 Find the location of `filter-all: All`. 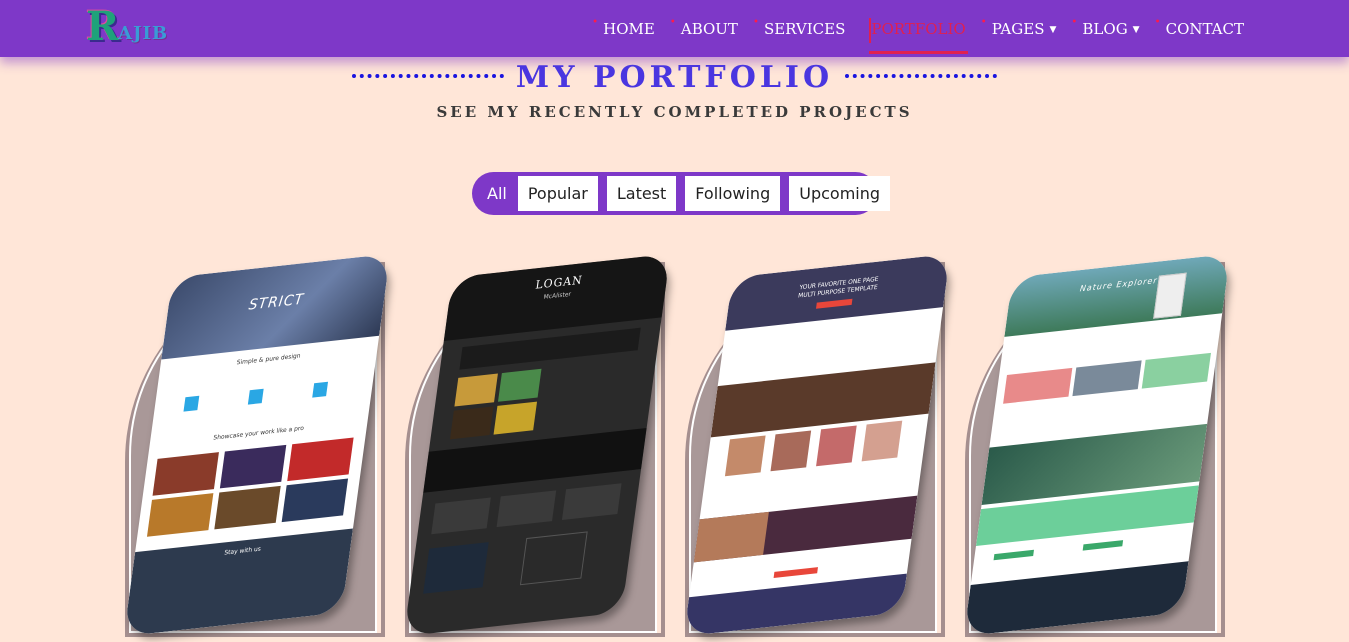

filter-all: All is located at coordinates (497, 193).